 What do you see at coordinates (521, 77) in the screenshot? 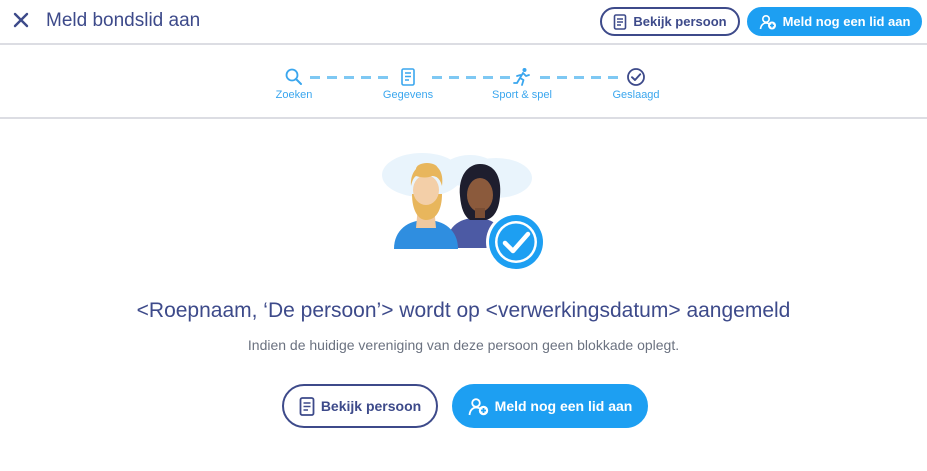
I see `running-icon` at bounding box center [521, 77].